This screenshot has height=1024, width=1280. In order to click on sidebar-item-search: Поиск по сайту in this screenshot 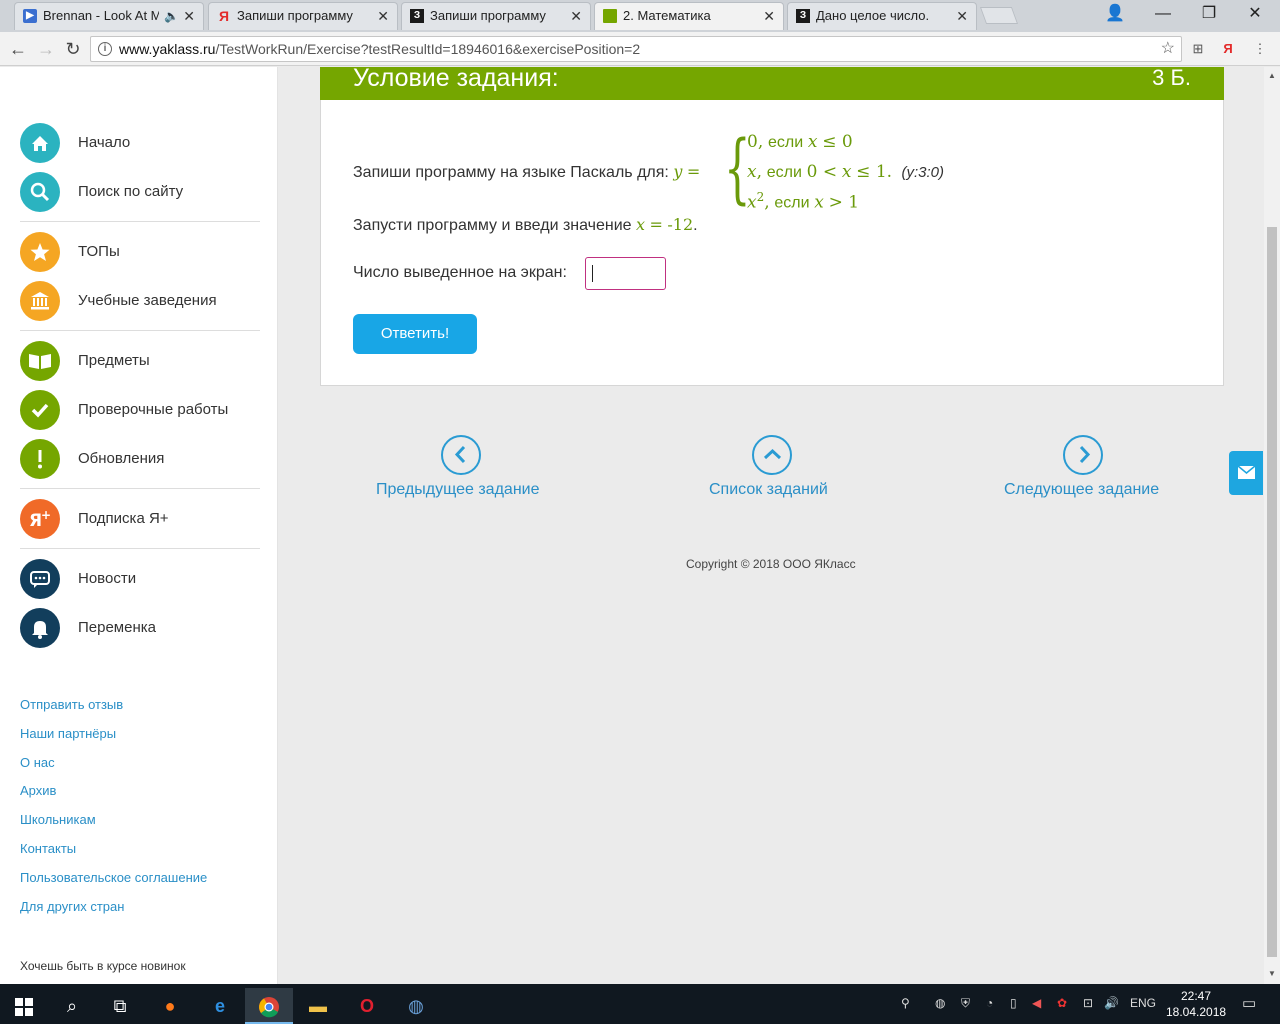, I will do `click(145, 192)`.